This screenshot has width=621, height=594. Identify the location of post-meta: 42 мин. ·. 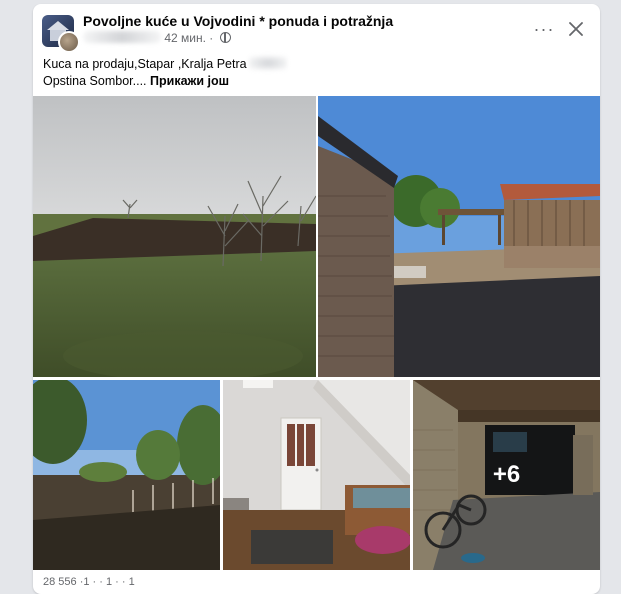
(157, 39).